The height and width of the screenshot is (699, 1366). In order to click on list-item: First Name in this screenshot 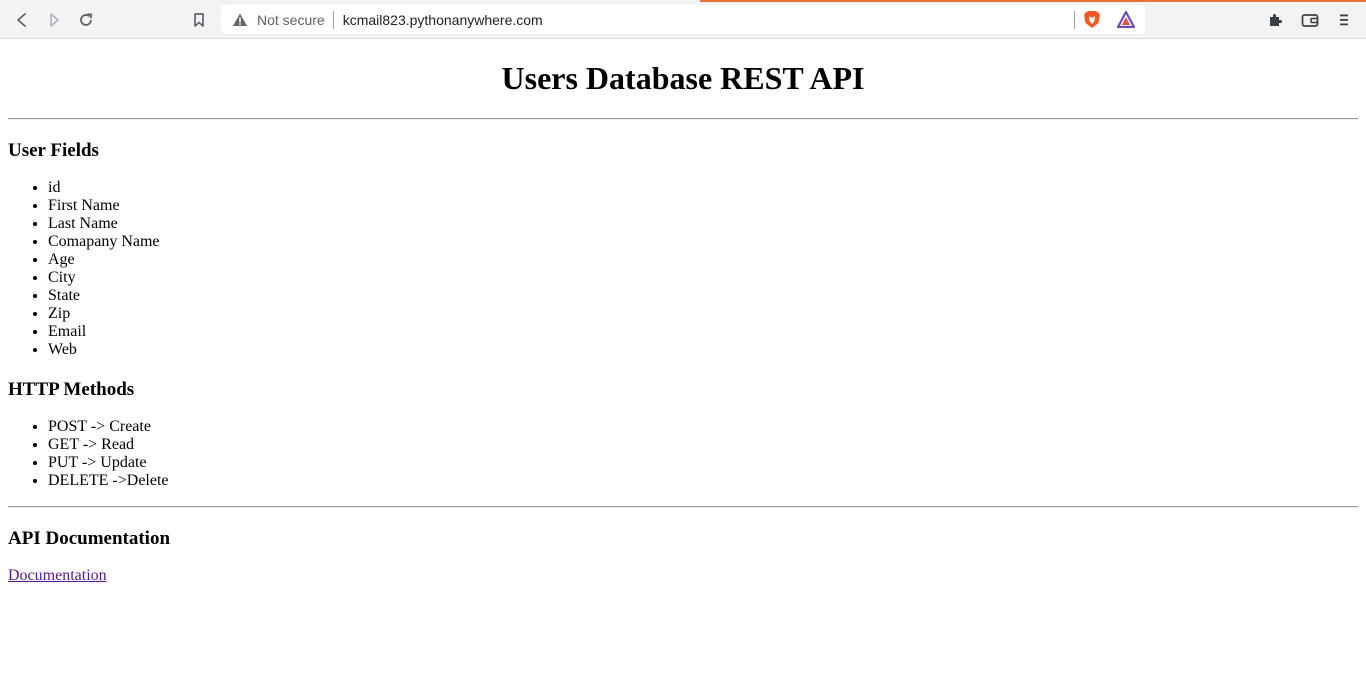, I will do `click(703, 206)`.